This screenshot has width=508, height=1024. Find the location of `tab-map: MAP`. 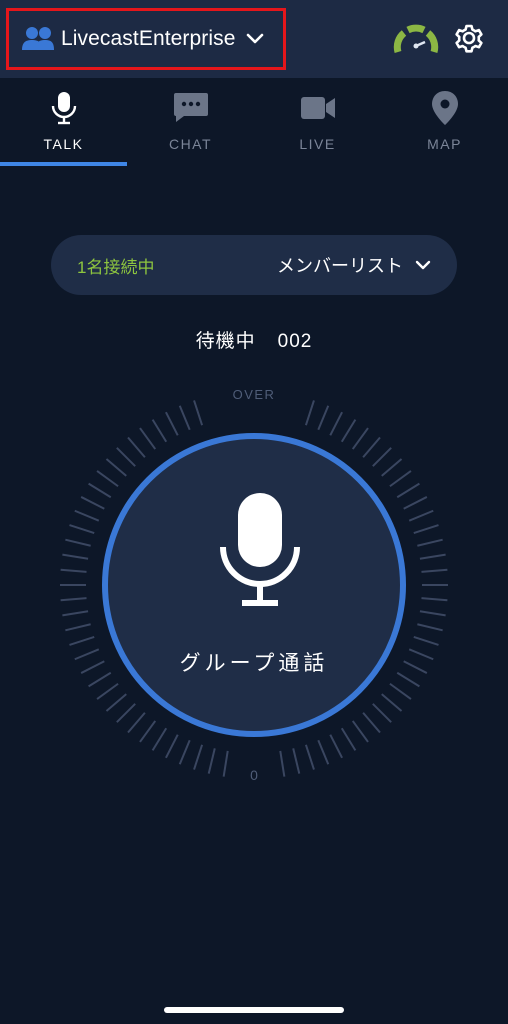

tab-map: MAP is located at coordinates (444, 124).